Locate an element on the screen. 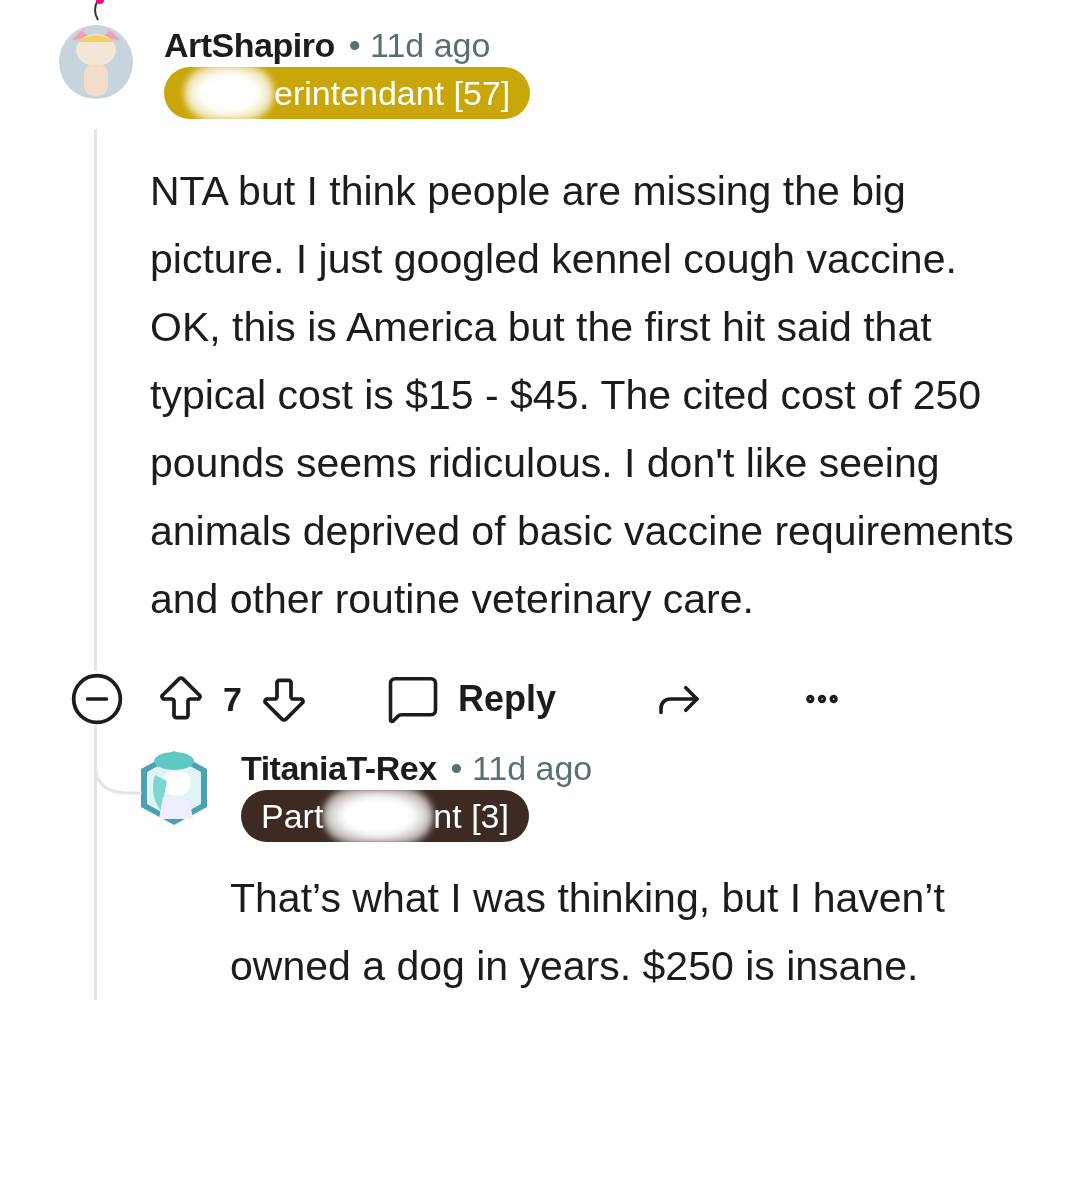 The image size is (1080, 1183). user-flair: erintendant [57] is located at coordinates (347, 93).